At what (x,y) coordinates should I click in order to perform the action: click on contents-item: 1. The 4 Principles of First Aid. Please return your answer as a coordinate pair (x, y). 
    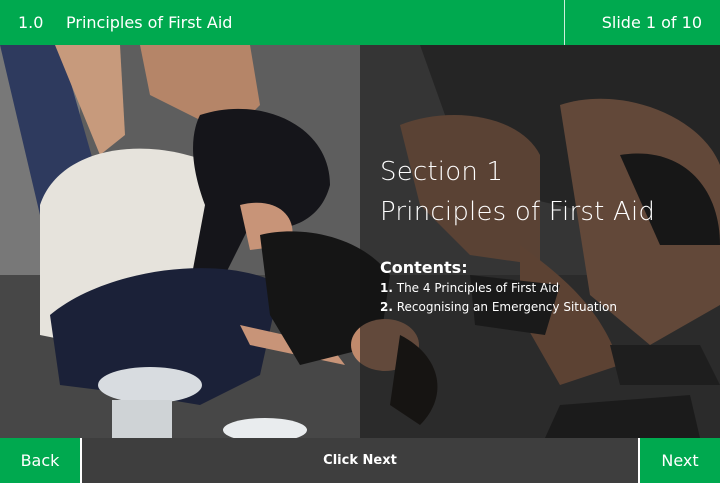
    Looking at the image, I should click on (545, 288).